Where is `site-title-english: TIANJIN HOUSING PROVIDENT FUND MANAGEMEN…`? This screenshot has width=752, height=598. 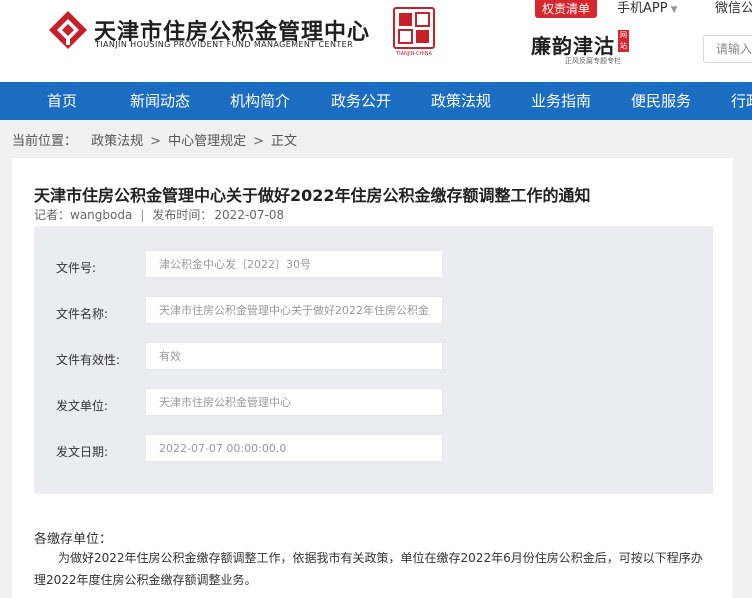 site-title-english: TIANJIN HOUSING PROVIDENT FUND MANAGEMEN… is located at coordinates (224, 44).